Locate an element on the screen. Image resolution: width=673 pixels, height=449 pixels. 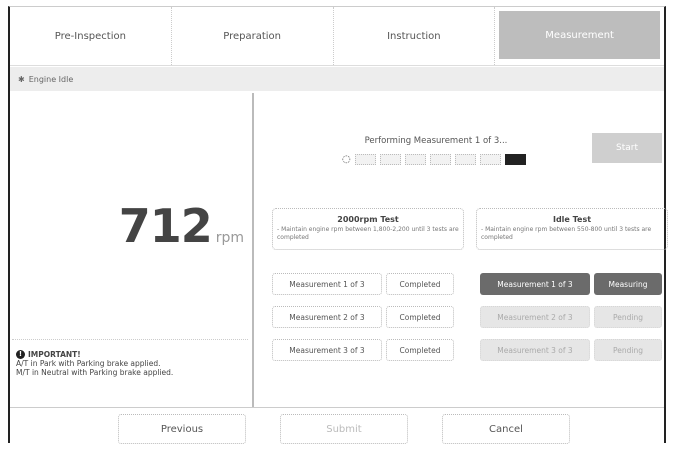
test-title: 2000rpm Test is located at coordinates (368, 219).